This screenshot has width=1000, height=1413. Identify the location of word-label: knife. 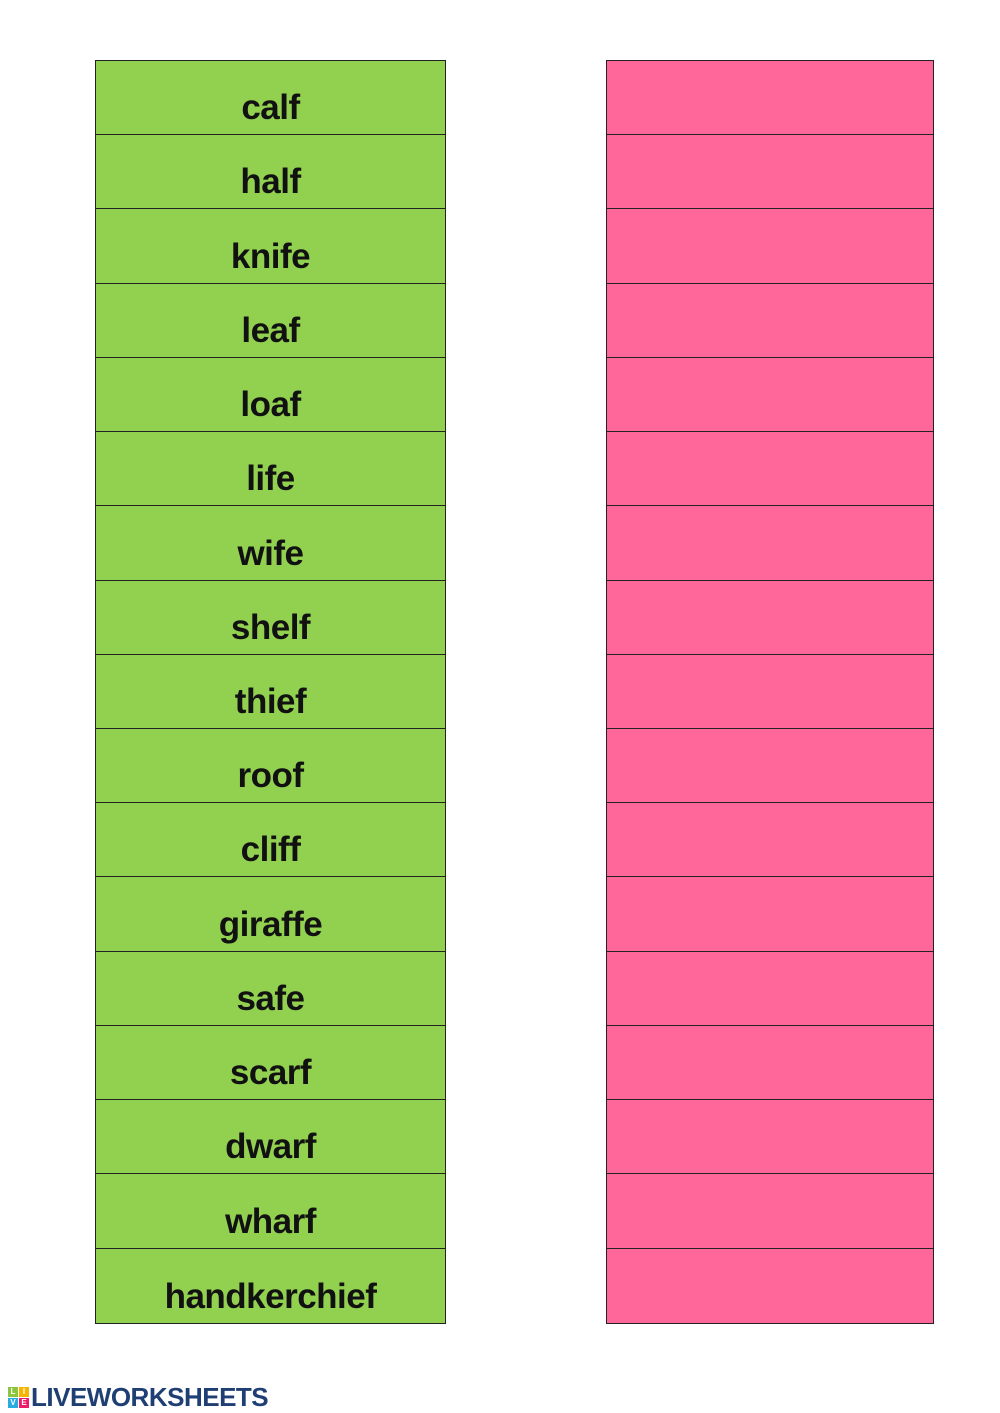
(270, 256).